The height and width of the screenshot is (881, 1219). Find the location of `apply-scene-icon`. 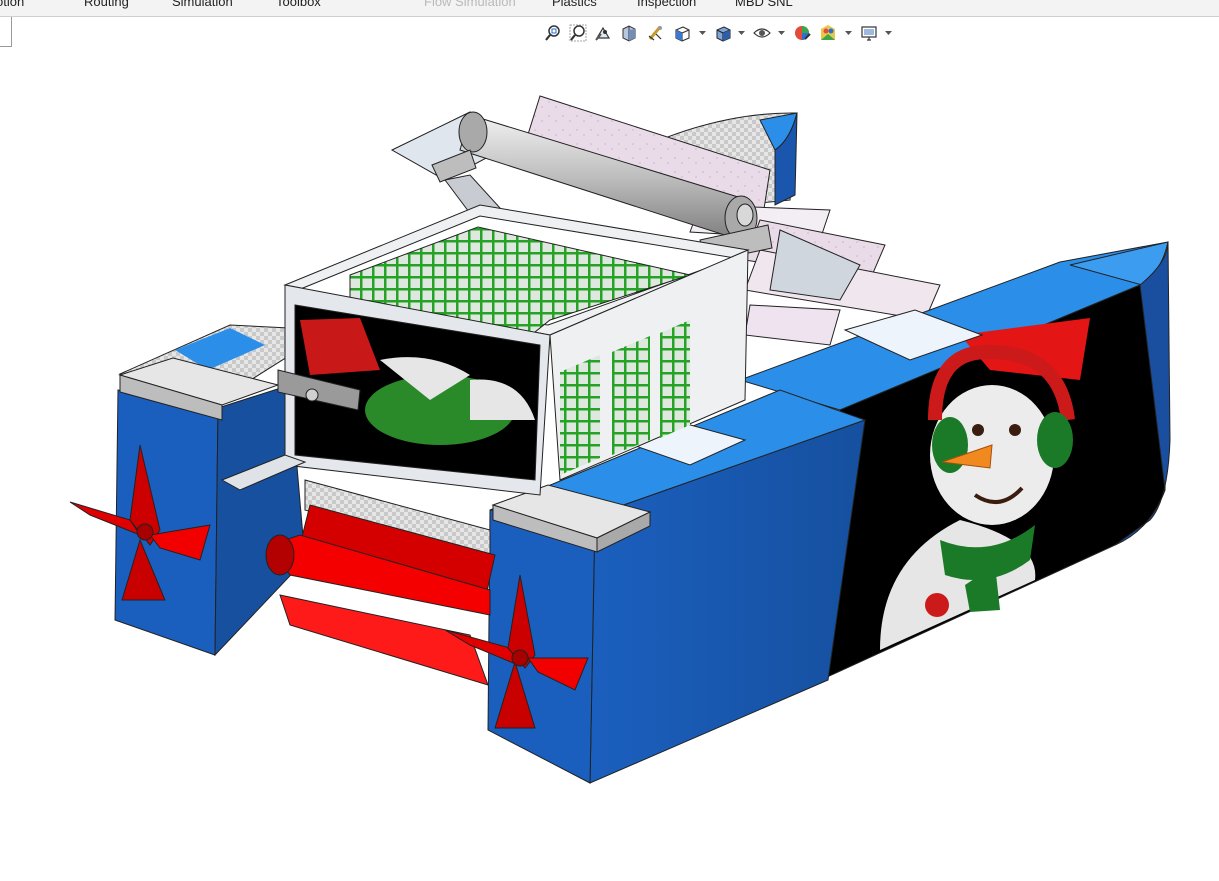

apply-scene-icon is located at coordinates (828, 33).